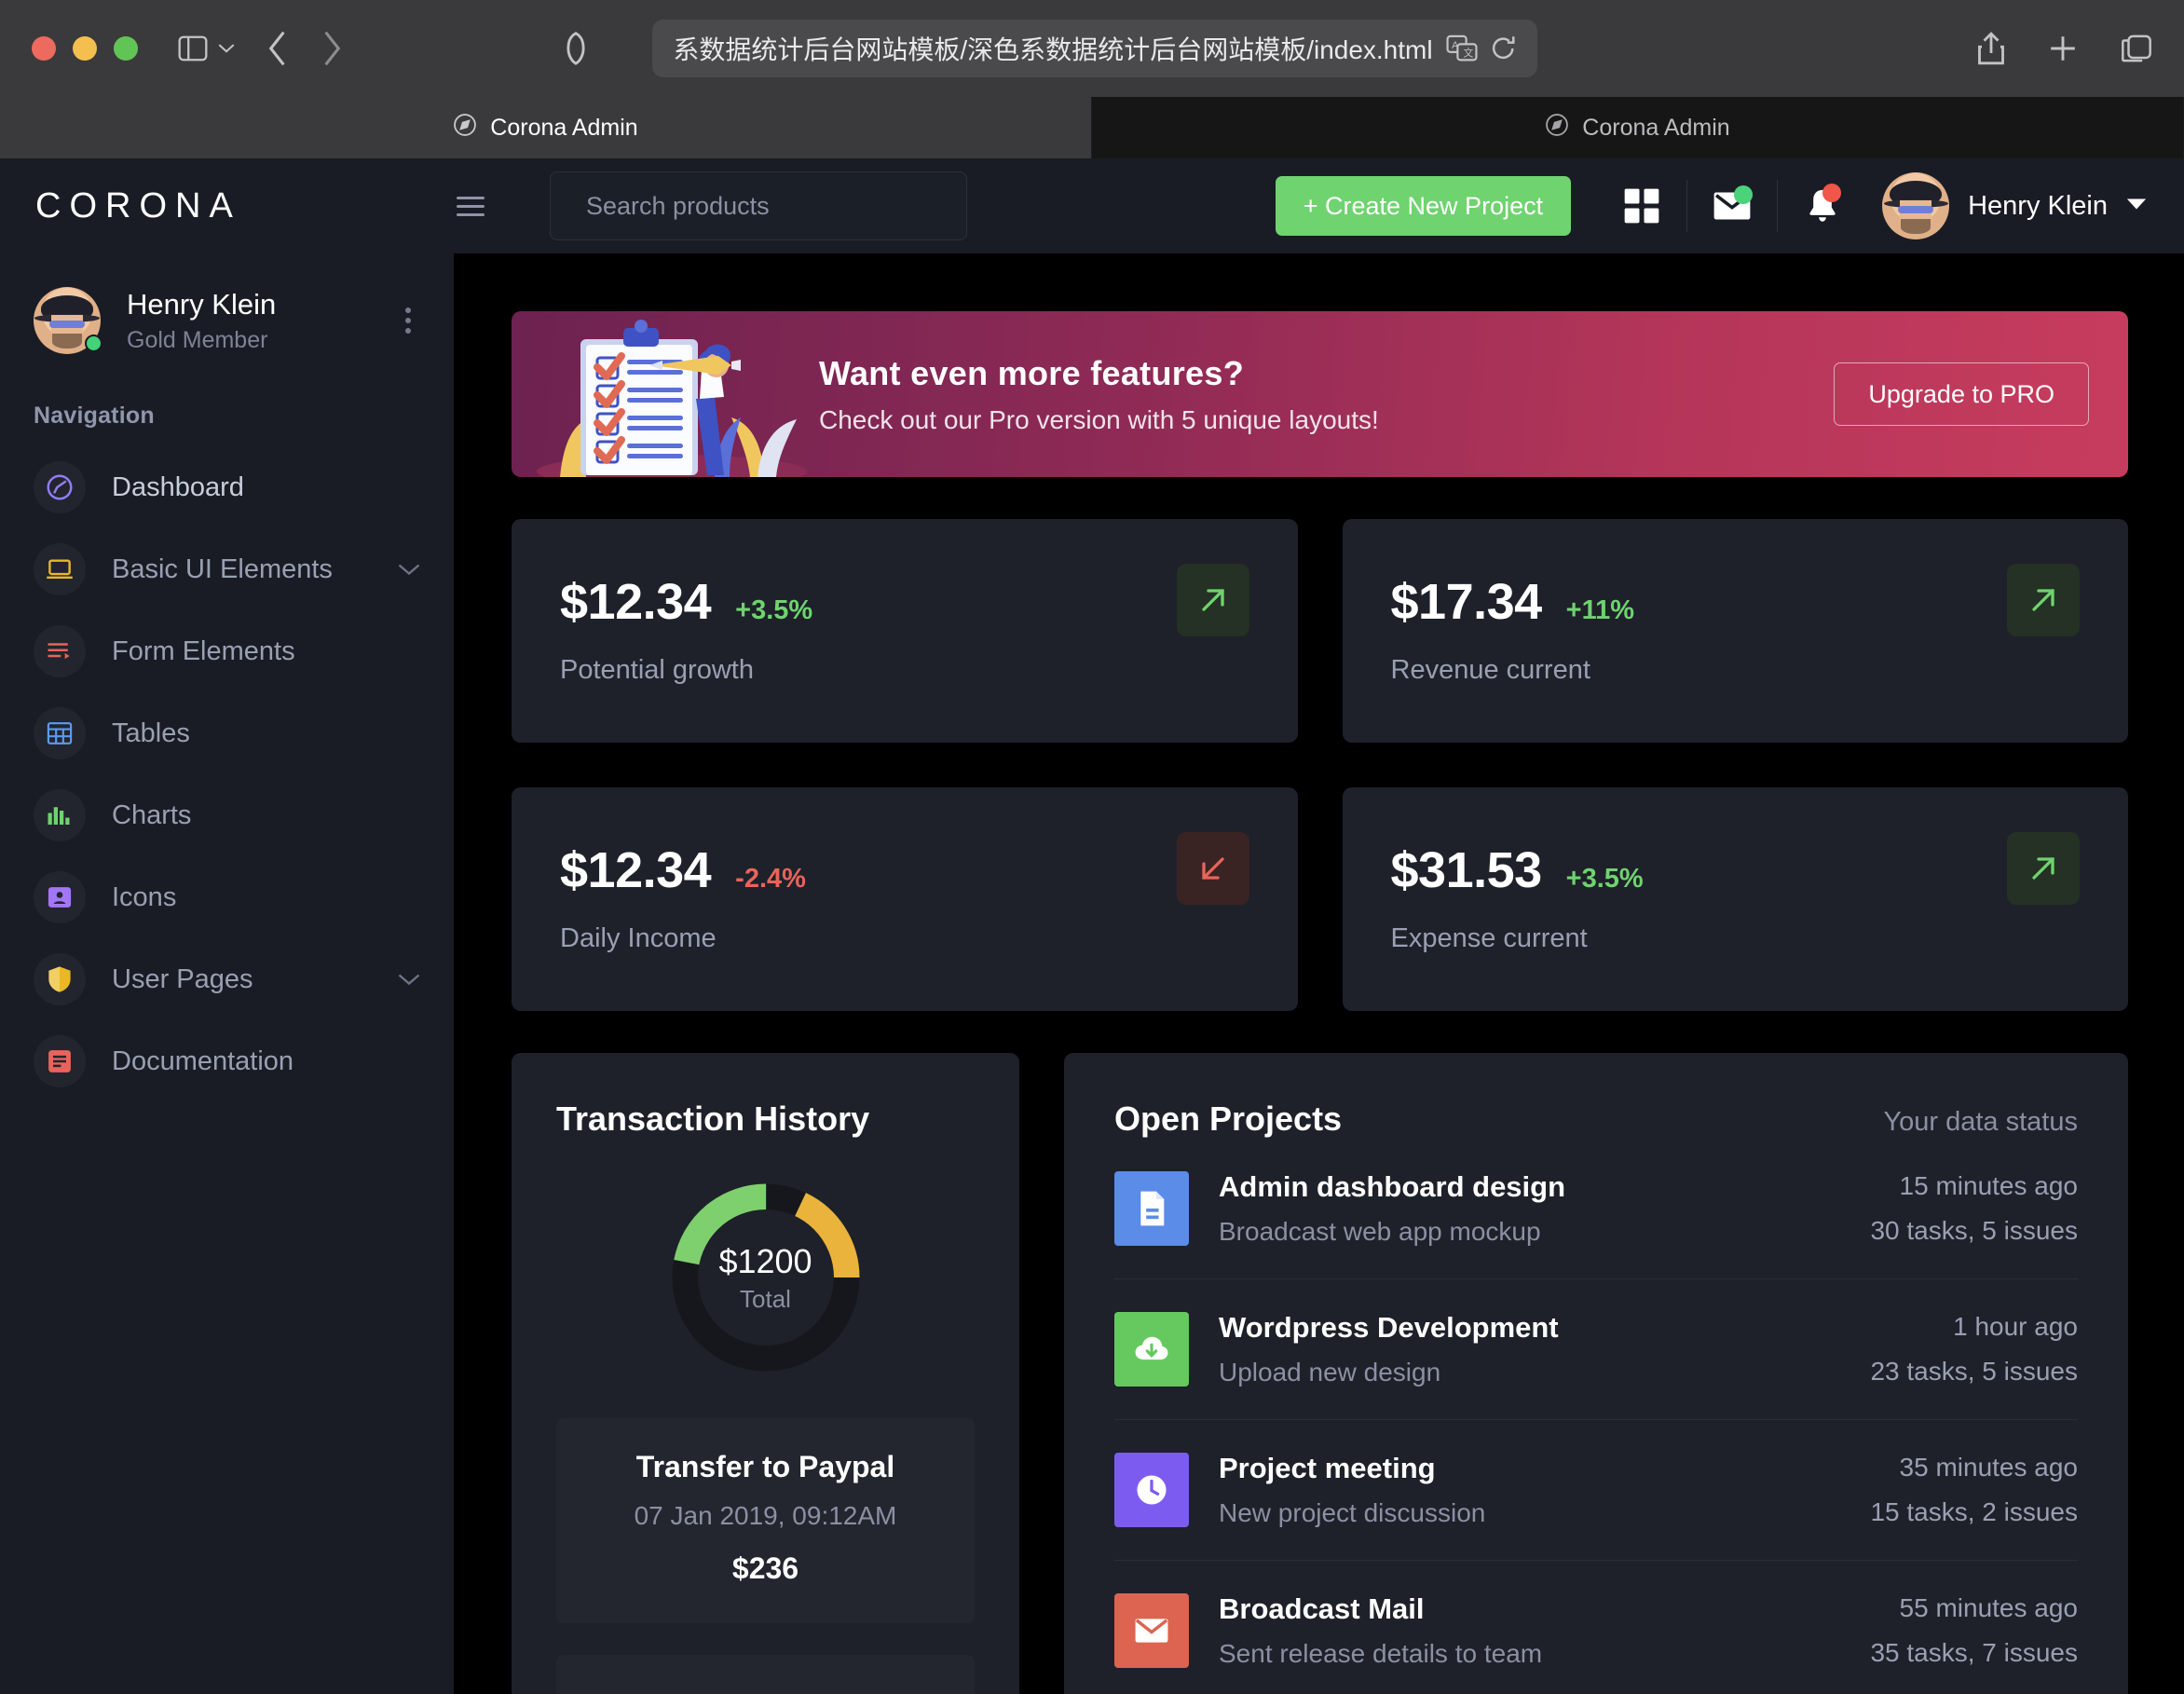 Image resolution: width=2184 pixels, height=1694 pixels. What do you see at coordinates (227, 569) in the screenshot?
I see `sidebar-item-basic-ui-elements: Basic UI Elements` at bounding box center [227, 569].